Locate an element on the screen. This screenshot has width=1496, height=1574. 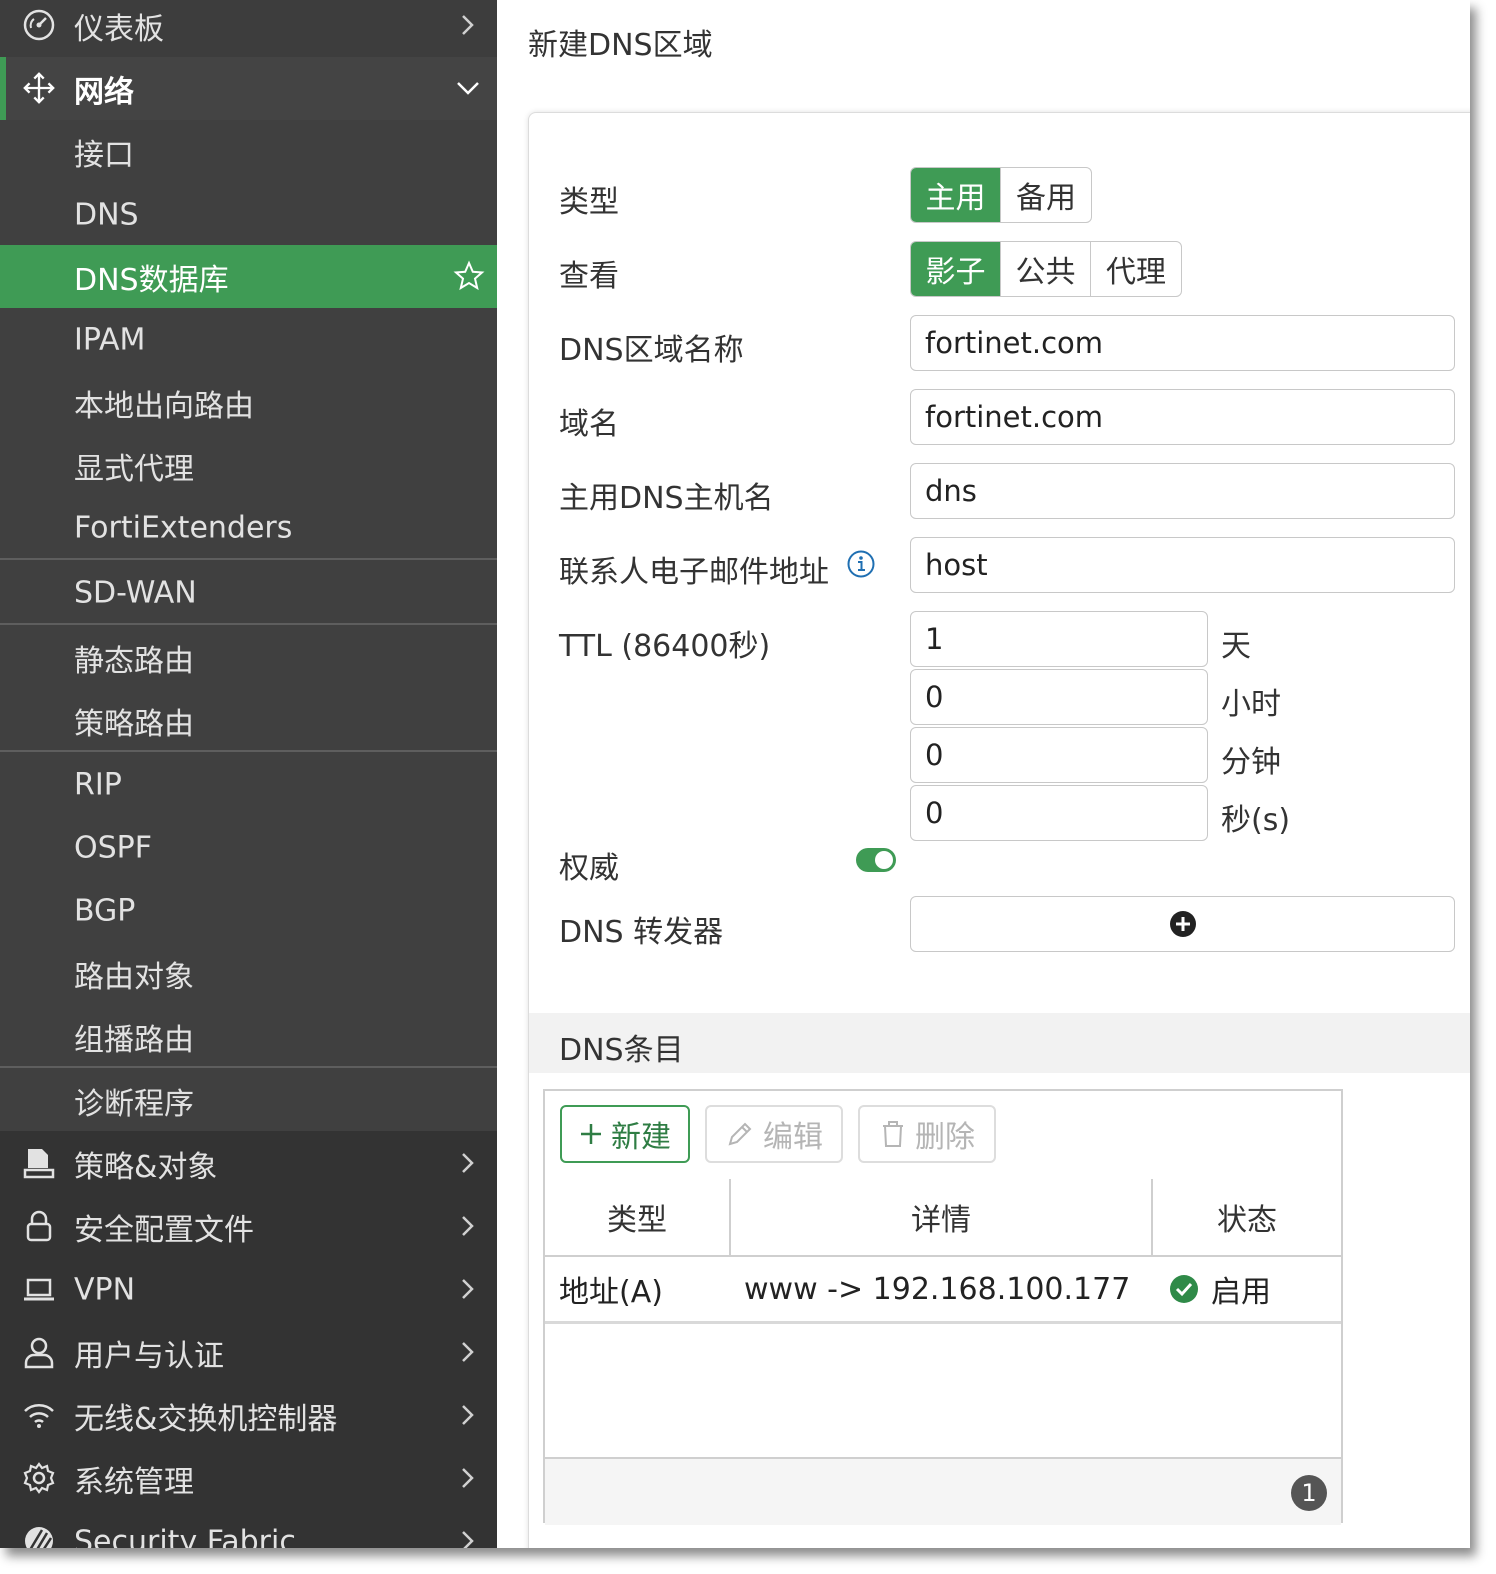
sidebar-item-label: 本地出向路由 is located at coordinates (164, 406).